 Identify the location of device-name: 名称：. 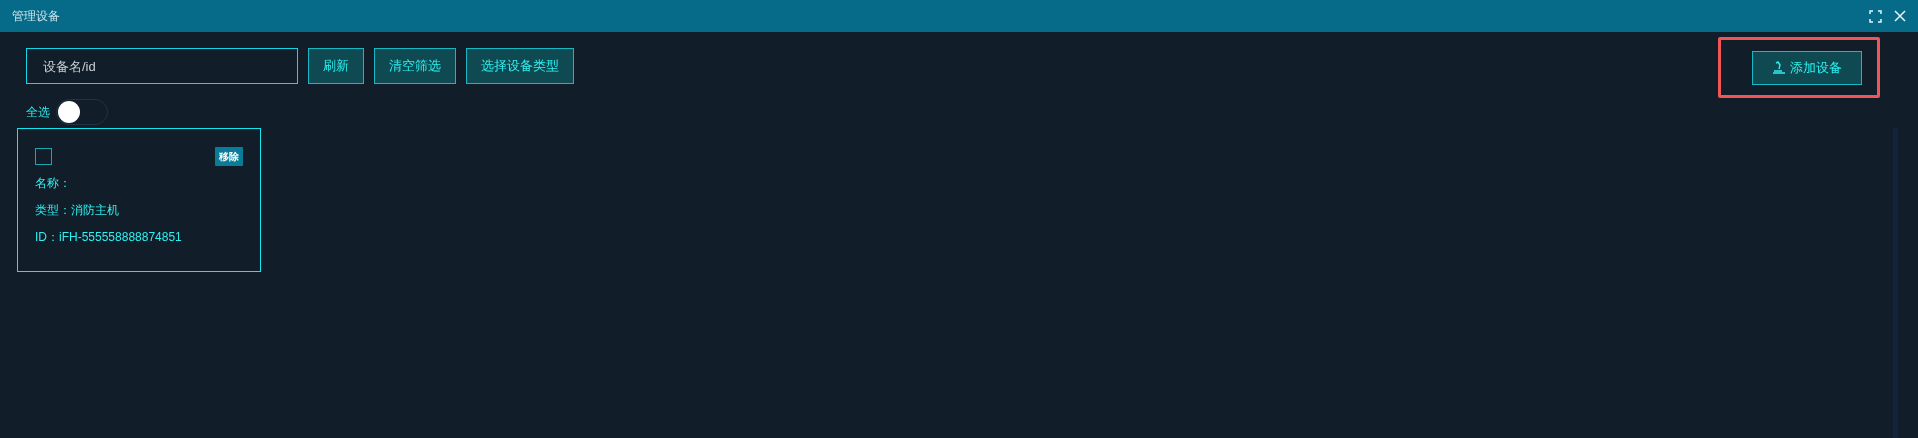
(53, 183).